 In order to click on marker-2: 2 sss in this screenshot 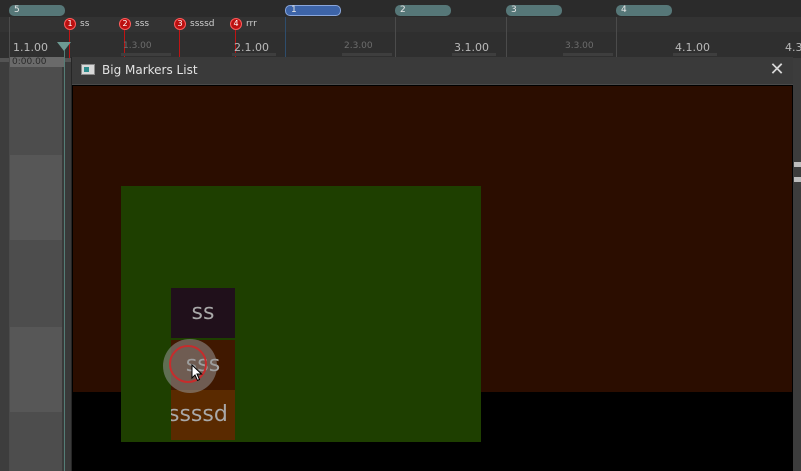, I will do `click(134, 24)`.